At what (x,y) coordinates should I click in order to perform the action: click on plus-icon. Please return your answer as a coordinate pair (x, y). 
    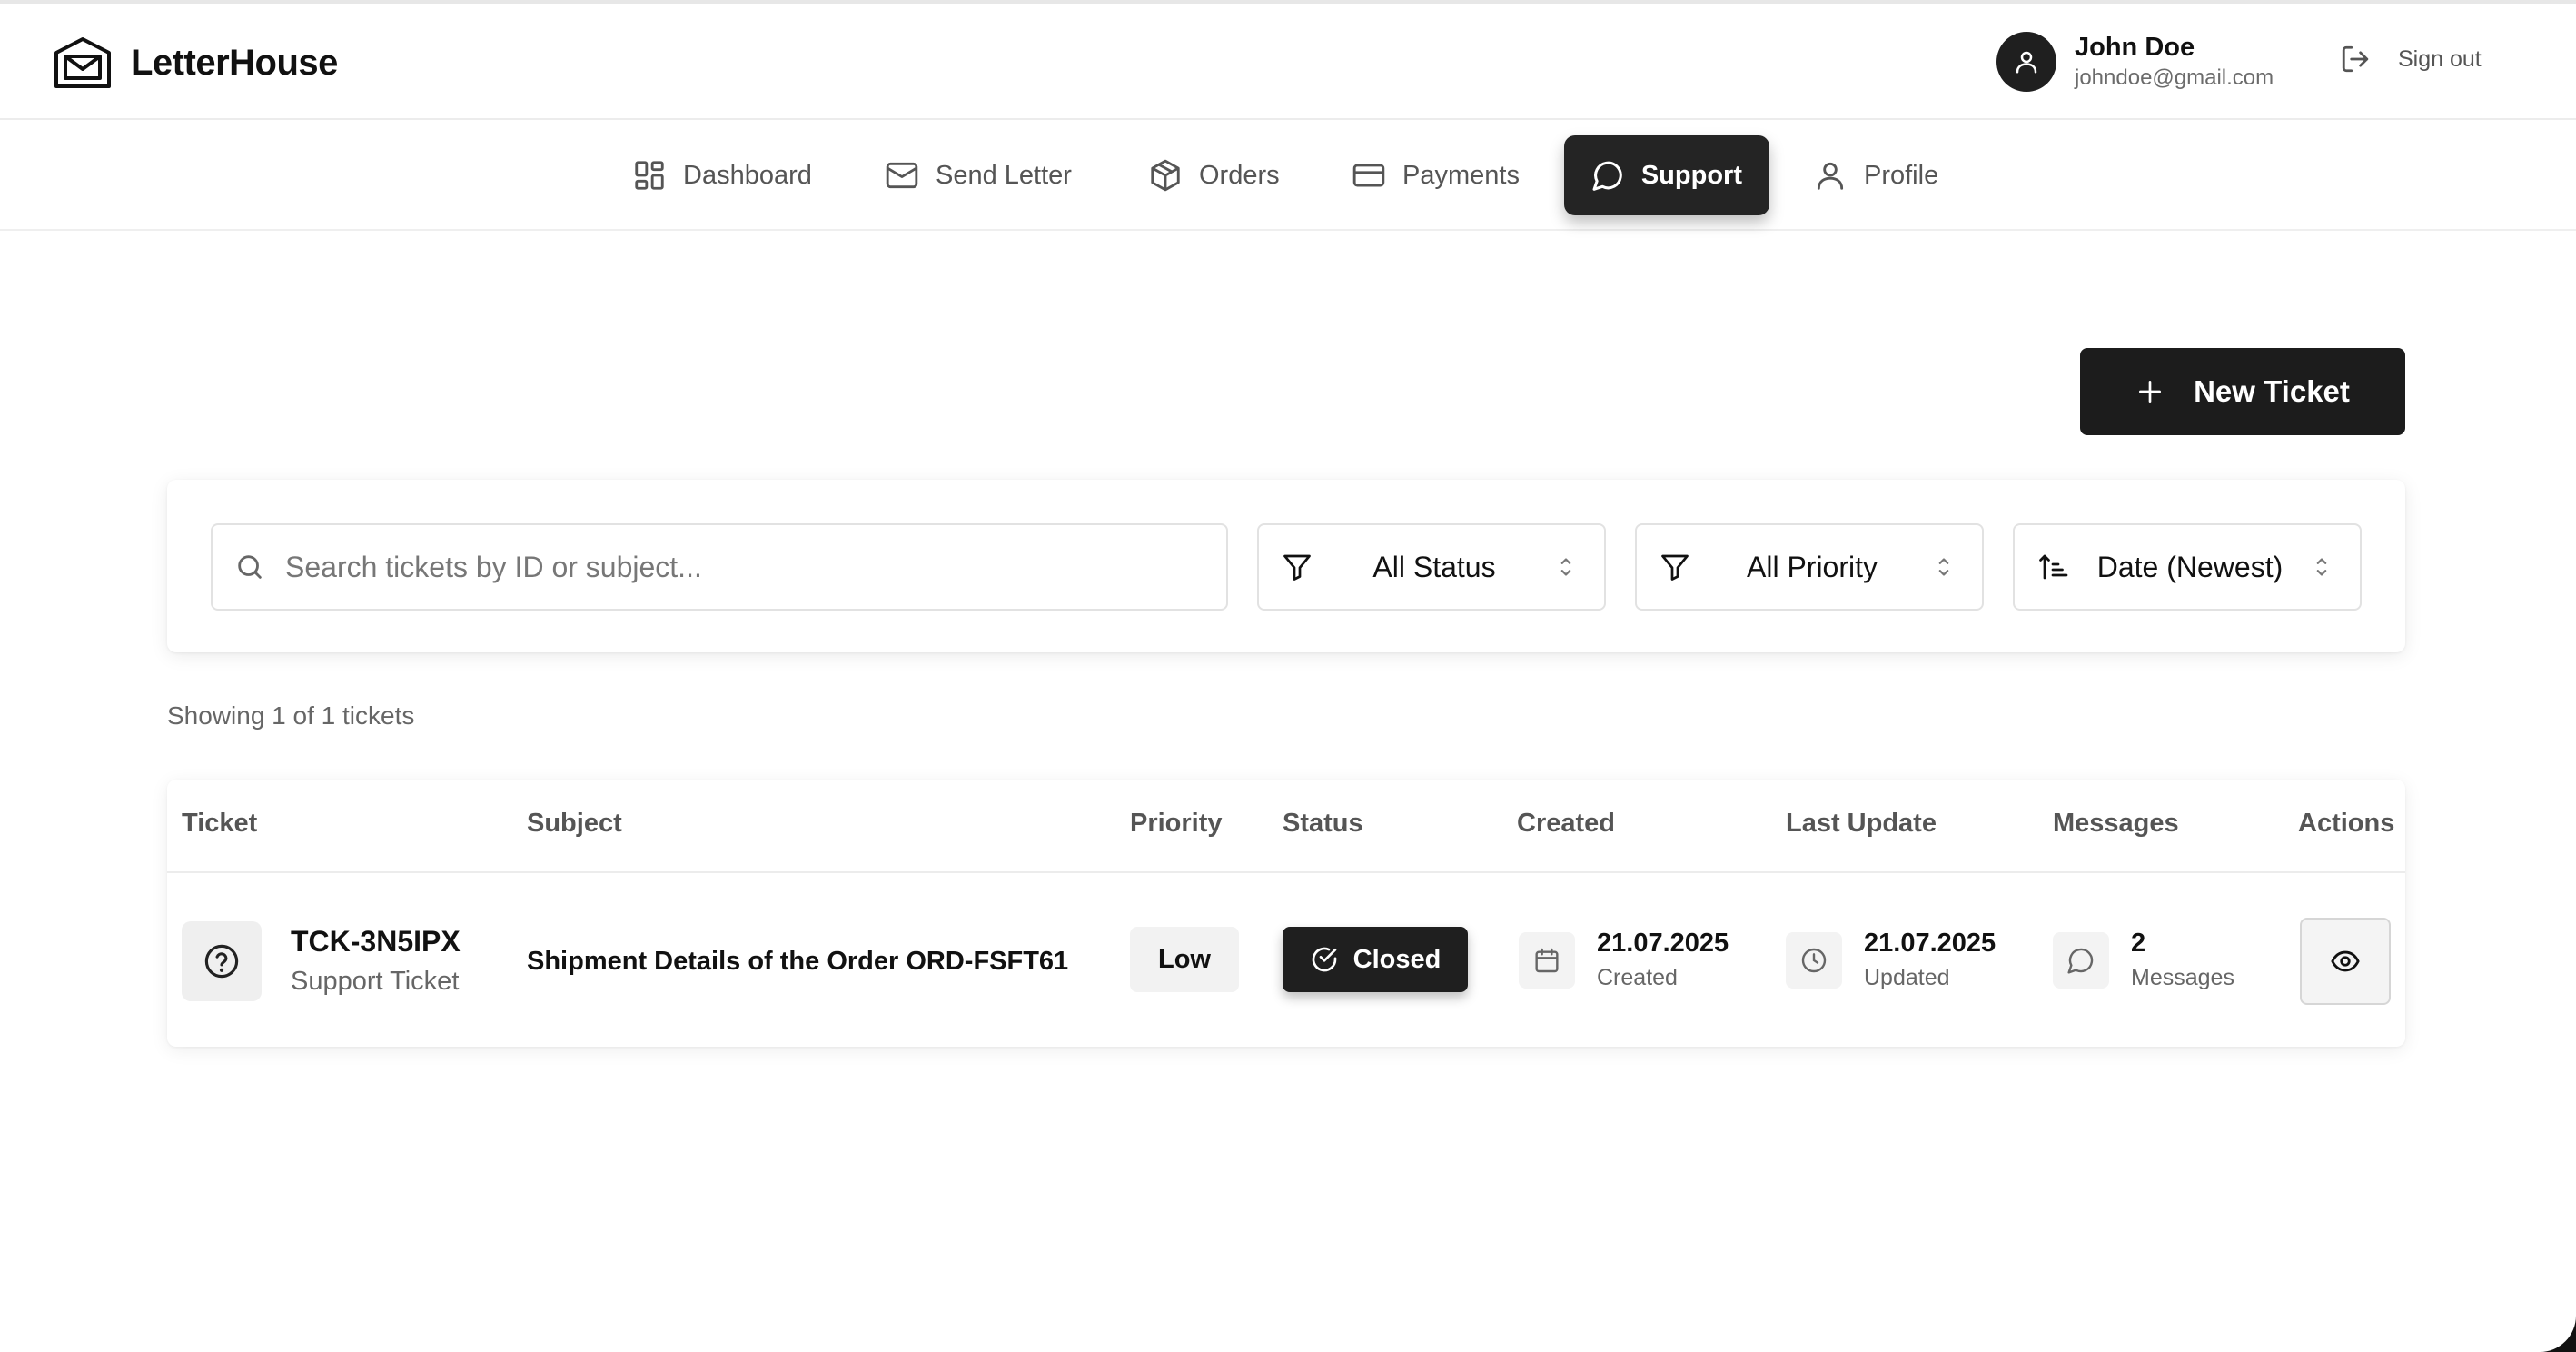
    Looking at the image, I should click on (2150, 392).